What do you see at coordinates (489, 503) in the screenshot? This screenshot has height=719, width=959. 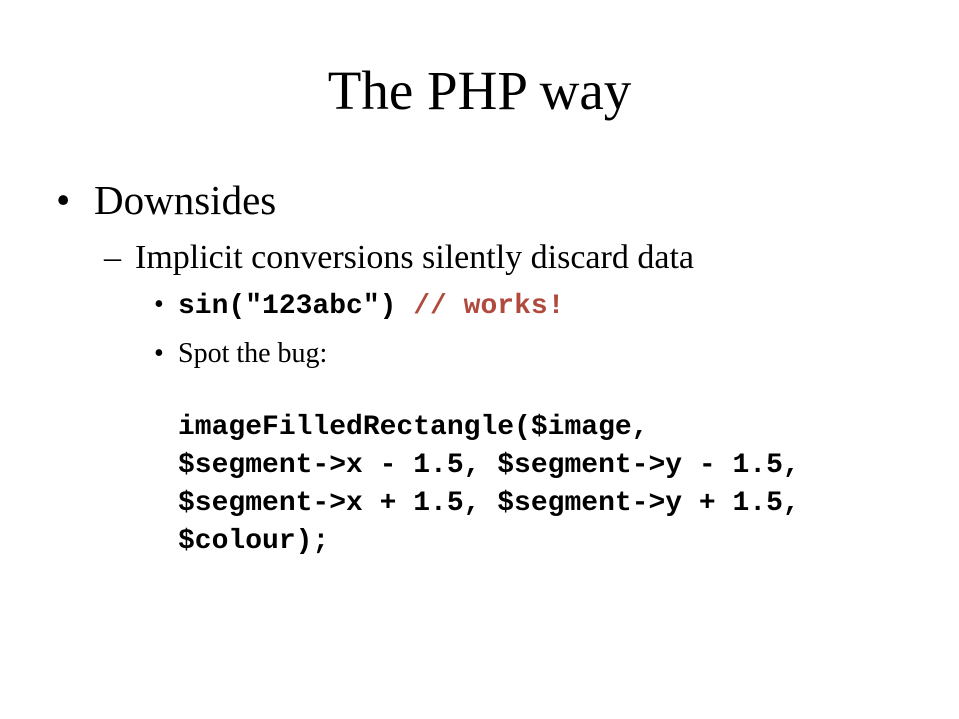 I see `code-line: $segment->x + 1.5, $segment->y + 1.5,` at bounding box center [489, 503].